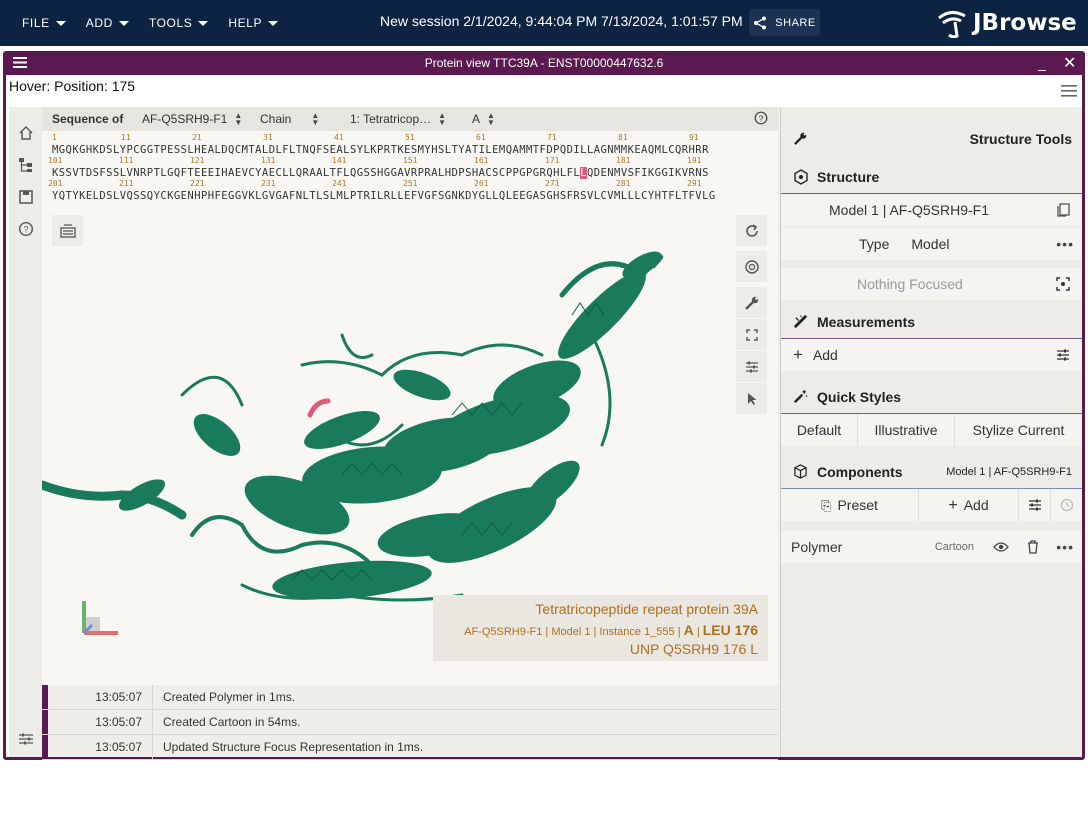  I want to click on logo-text: JBrowse, so click(1025, 23).